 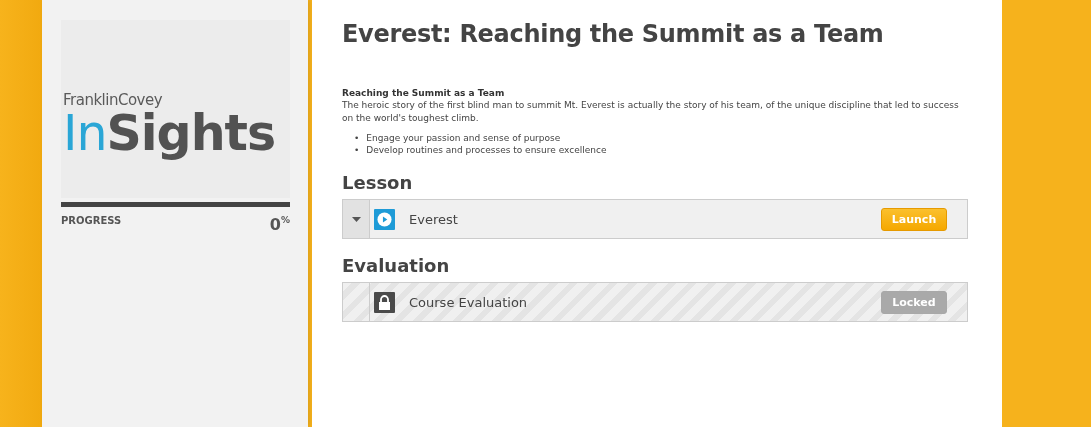 What do you see at coordinates (170, 133) in the screenshot?
I see `logo-product: InSights` at bounding box center [170, 133].